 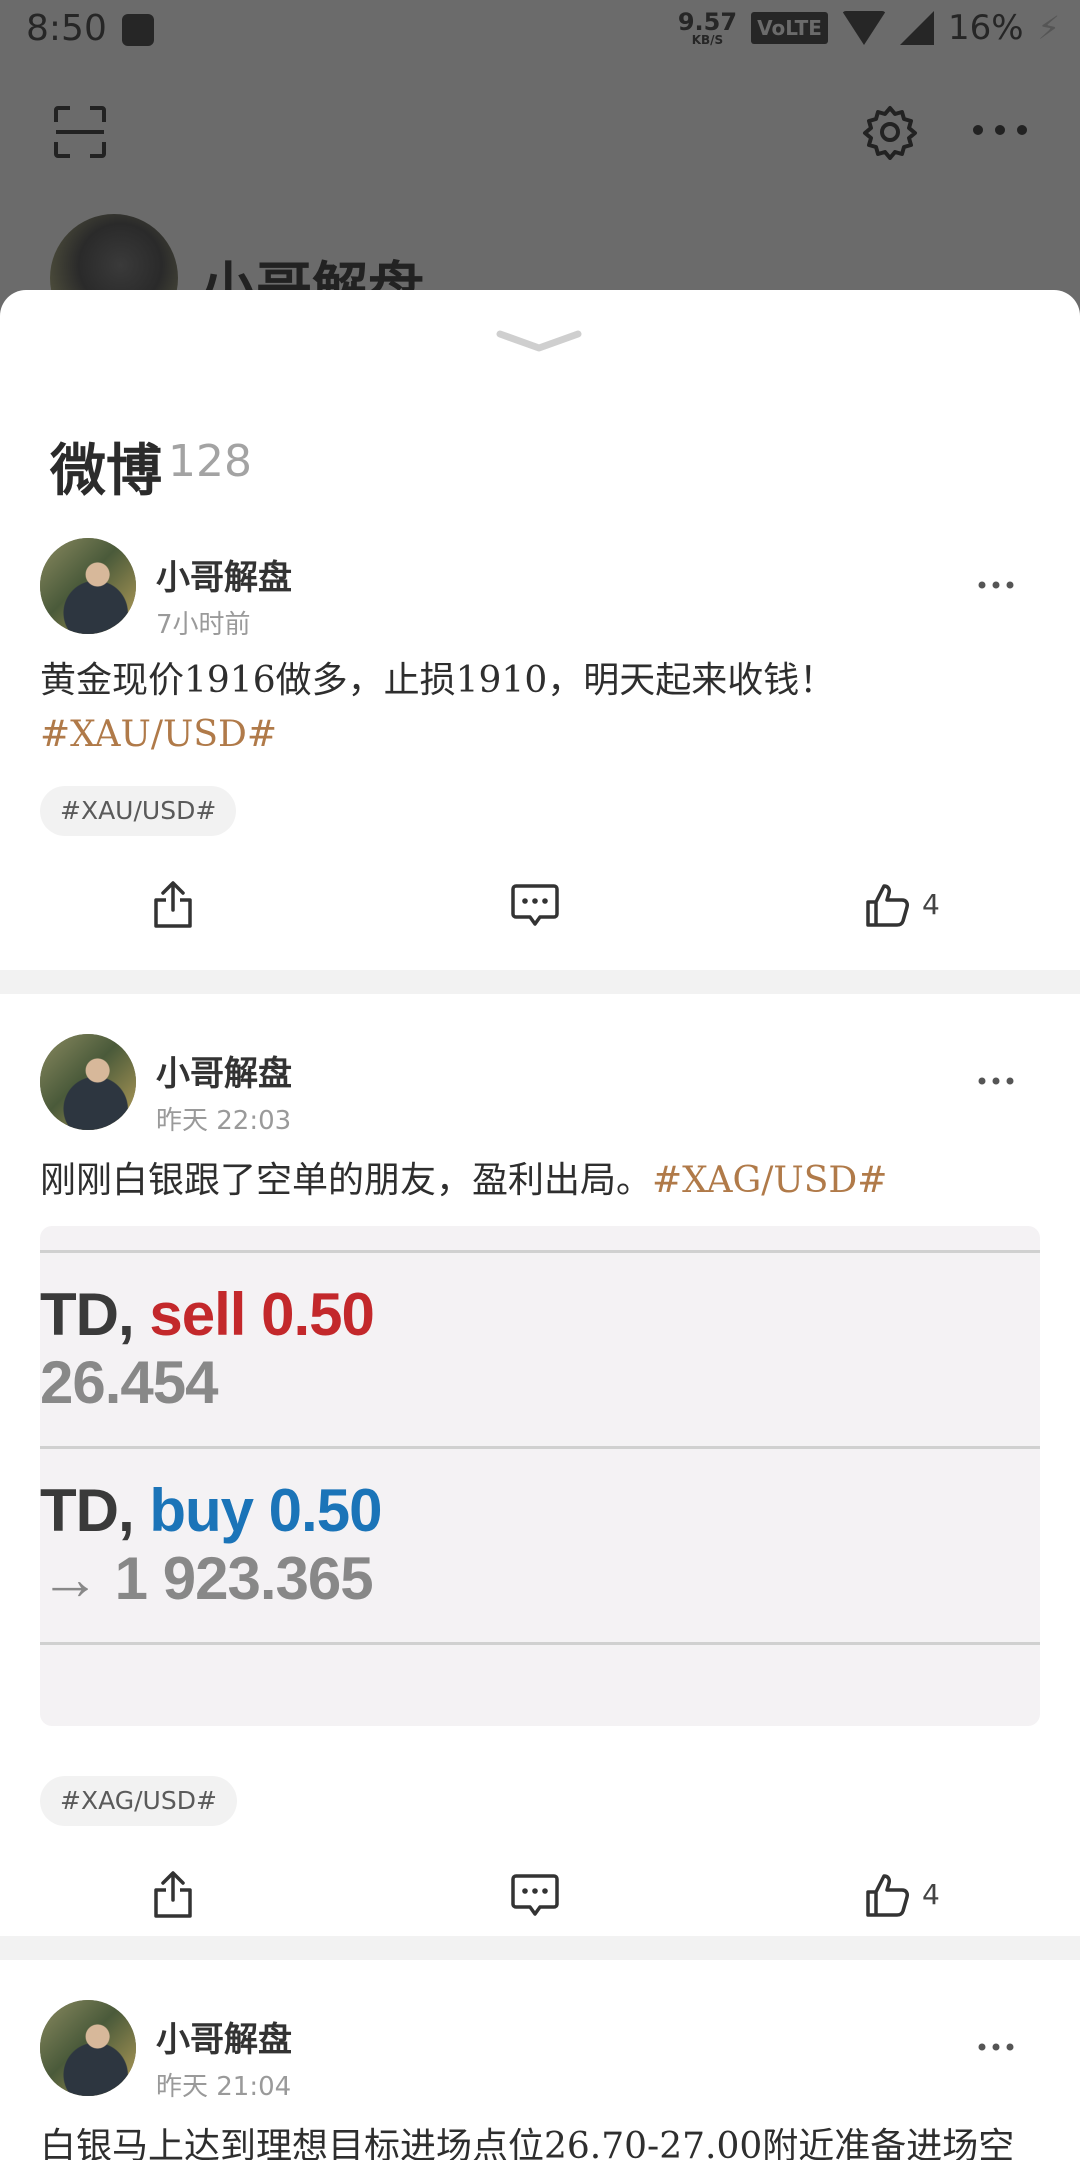 I want to click on trade-1-price: 26.454, so click(x=129, y=1382).